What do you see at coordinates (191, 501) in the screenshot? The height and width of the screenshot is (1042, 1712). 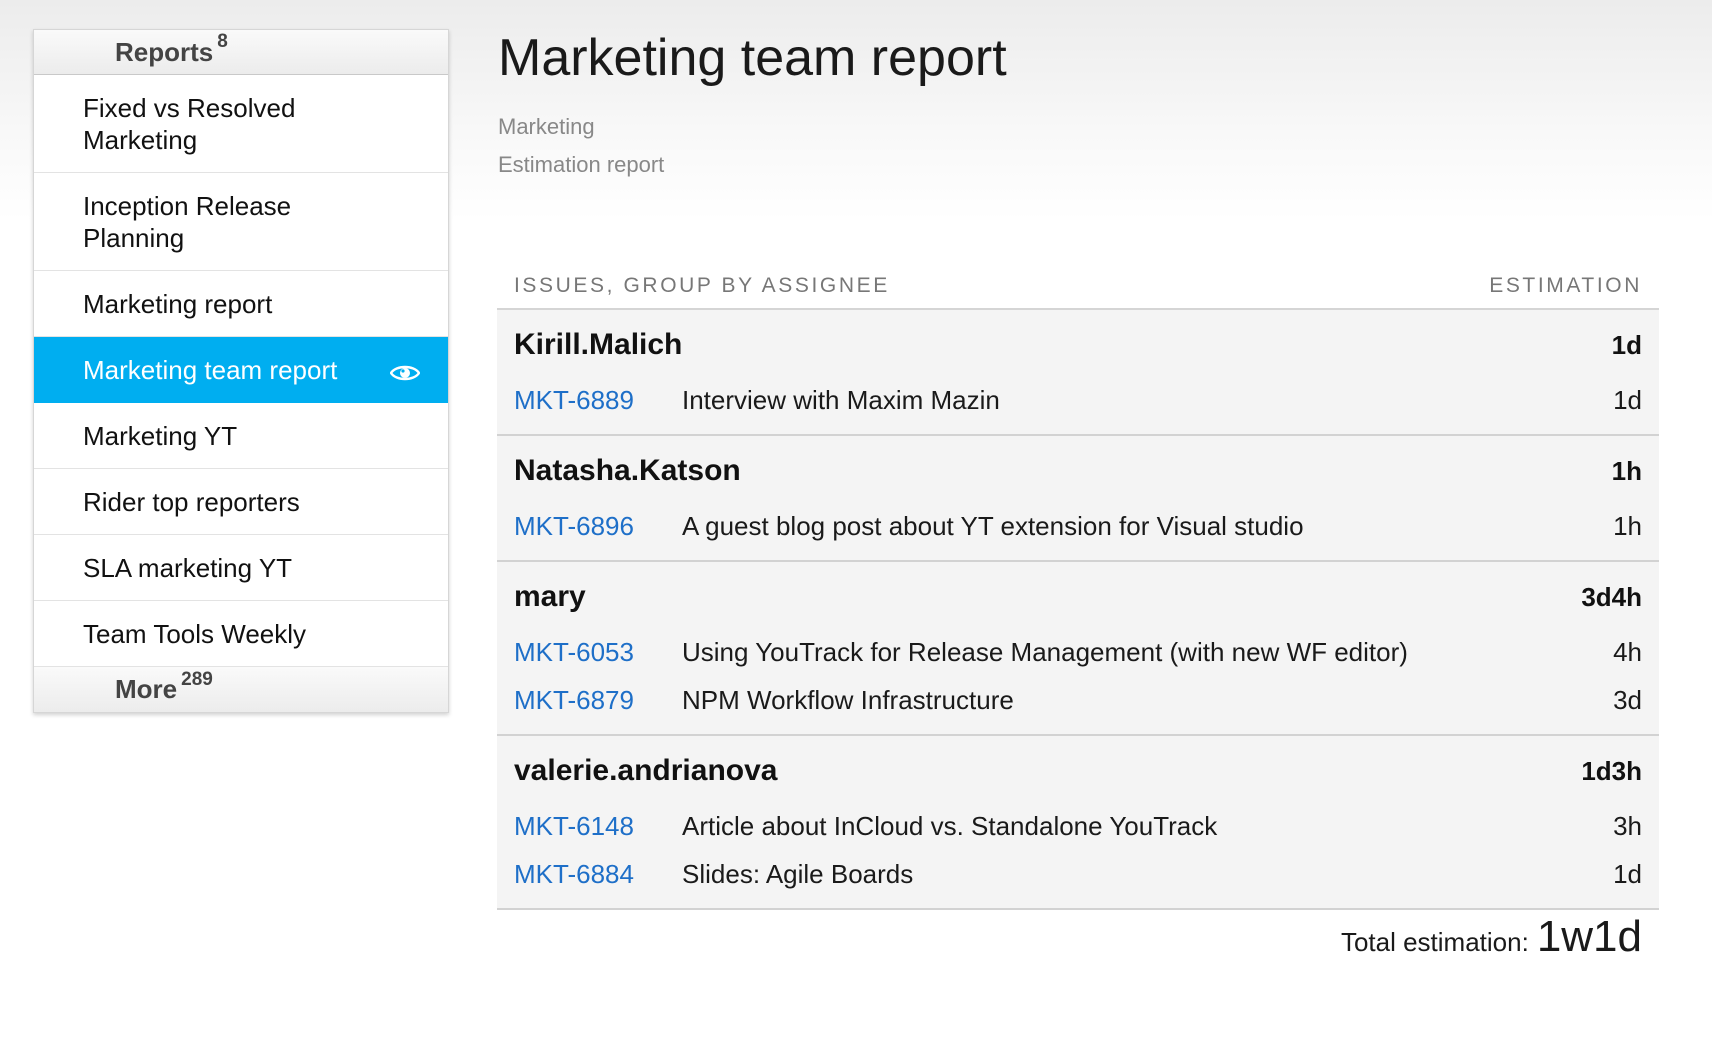 I see `sidebar-item-label: Rider top reporters` at bounding box center [191, 501].